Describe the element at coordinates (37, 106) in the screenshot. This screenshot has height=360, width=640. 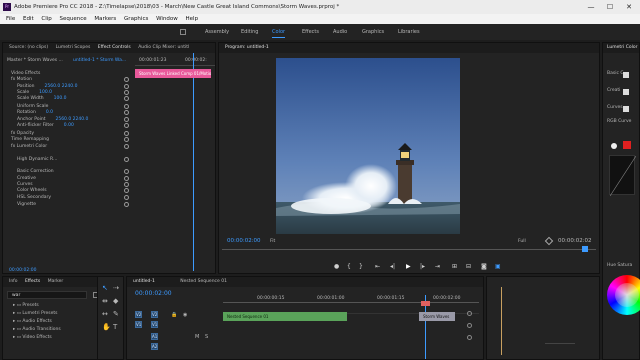
I see `effect-prop-row: Uniform Scale` at that location.